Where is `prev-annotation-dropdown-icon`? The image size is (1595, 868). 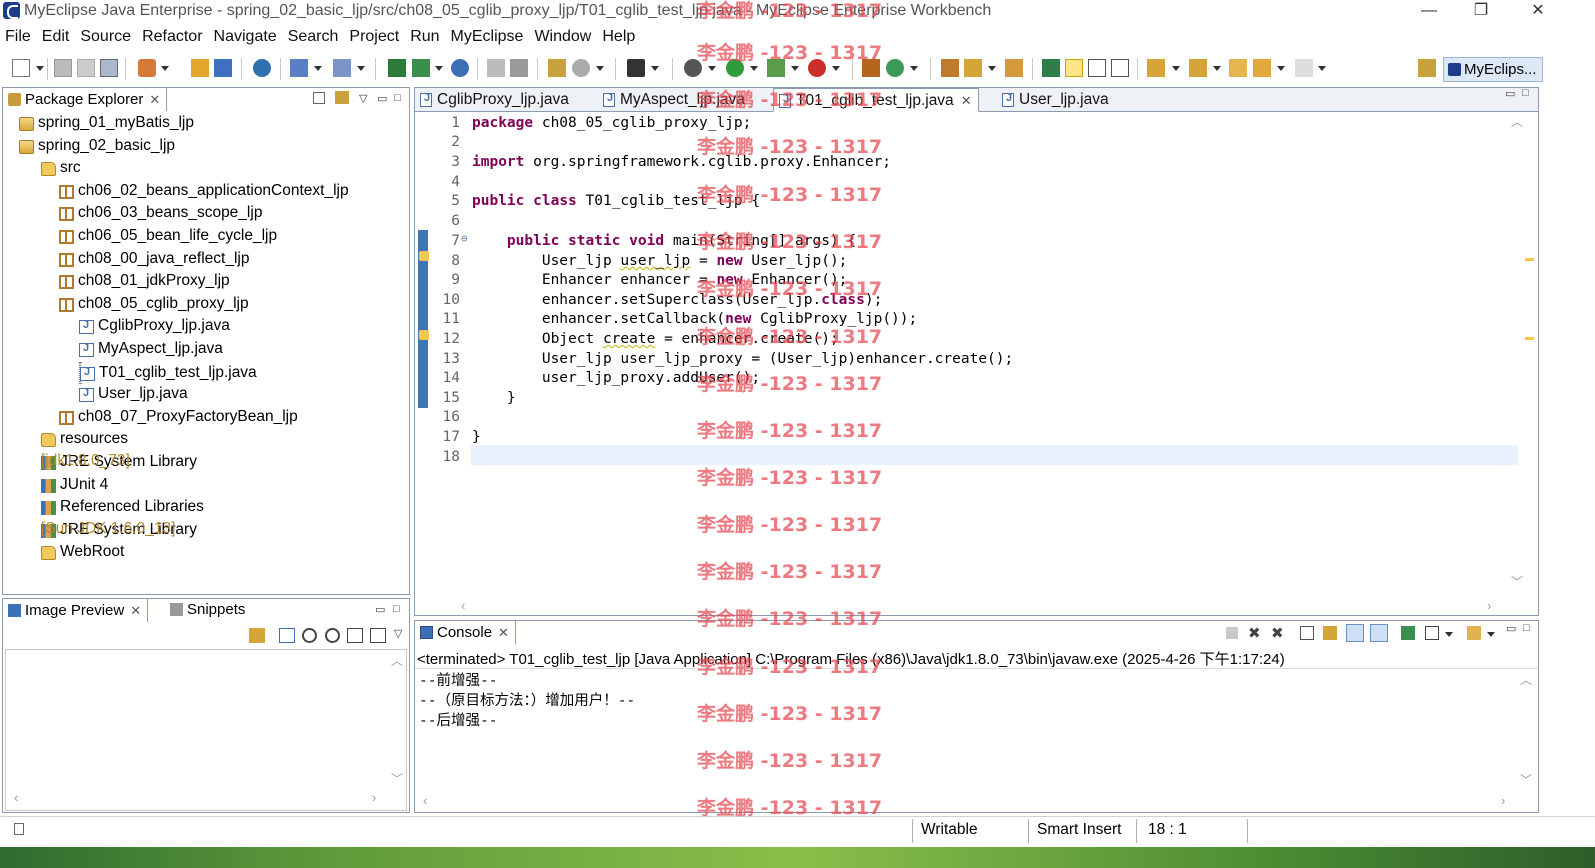 prev-annotation-dropdown-icon is located at coordinates (1217, 68).